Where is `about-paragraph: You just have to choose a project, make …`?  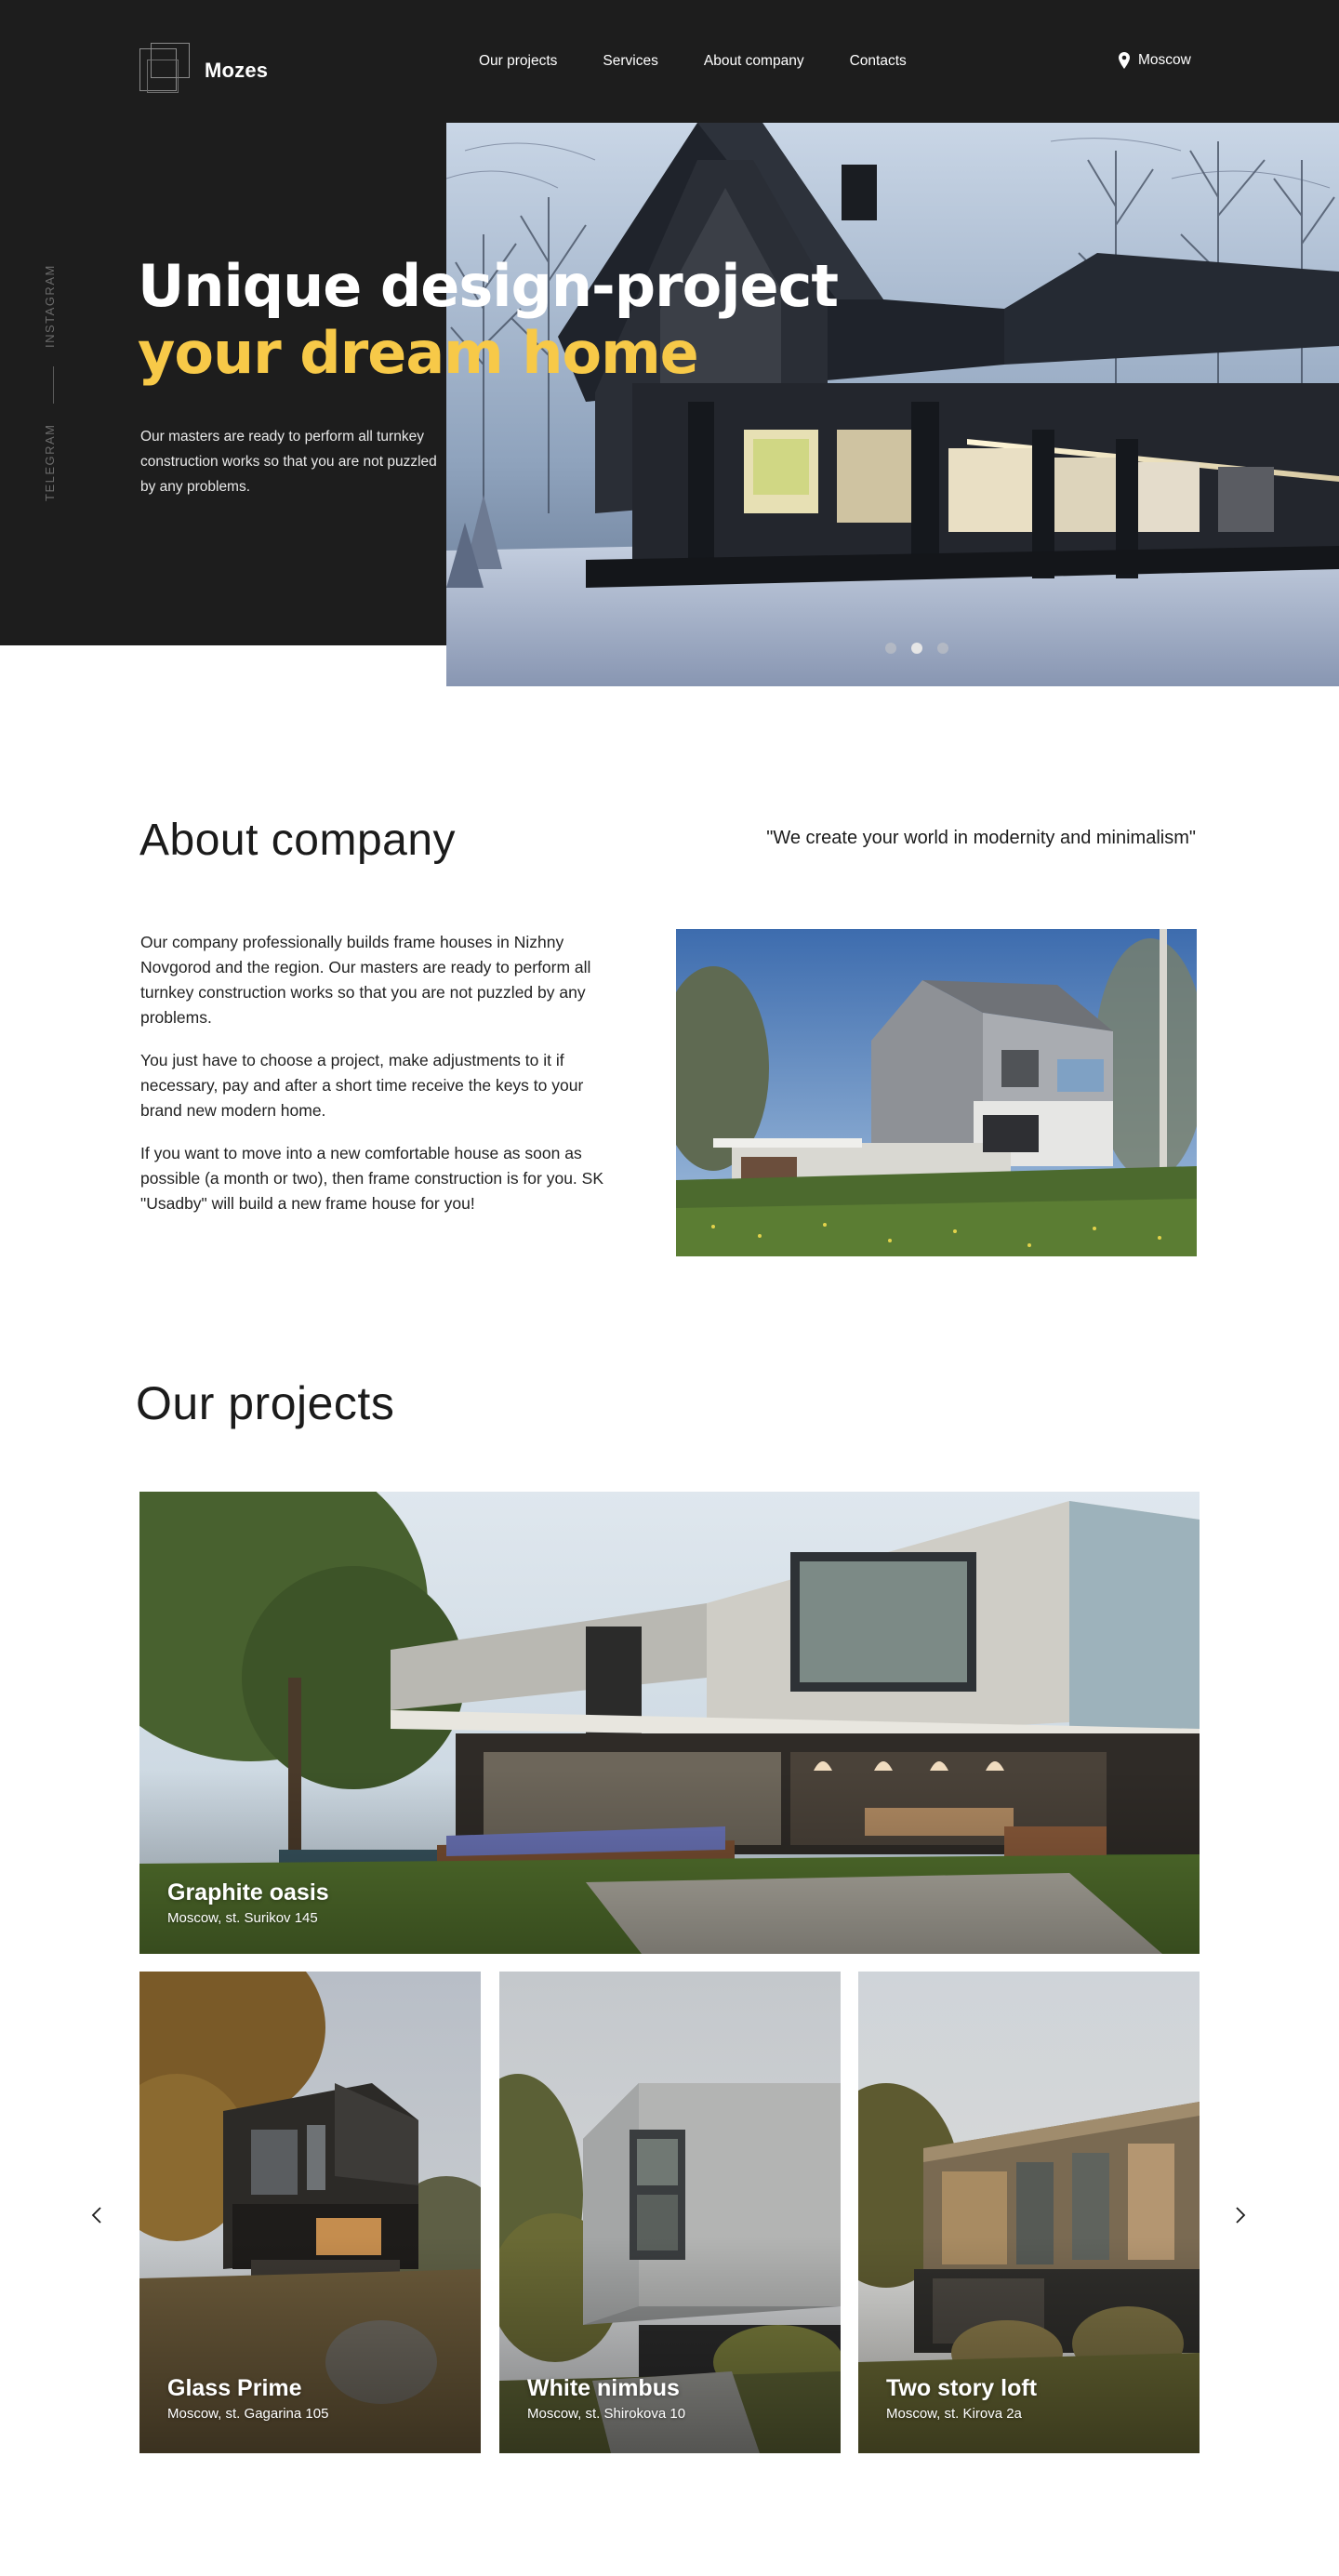 about-paragraph: You just have to choose a project, make … is located at coordinates (362, 1085).